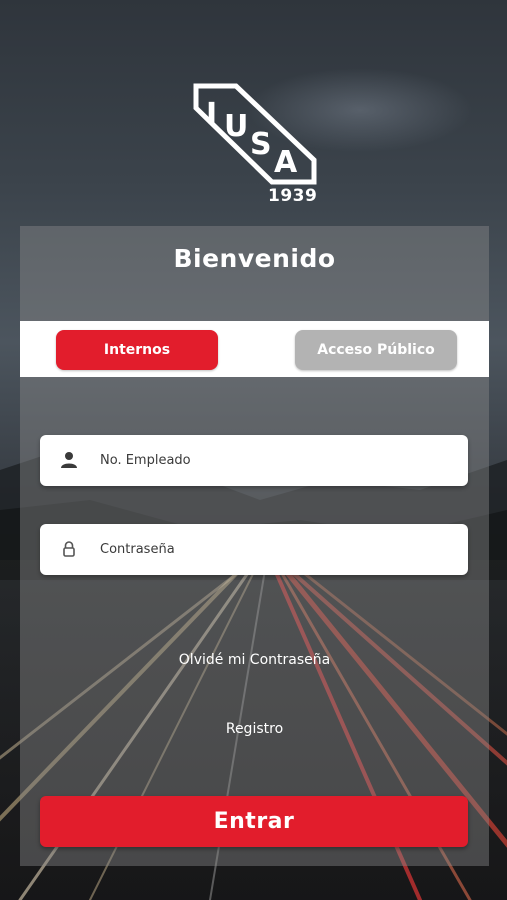  I want to click on forgot-password-link: Olvidé mi Contraseña, so click(254, 660).